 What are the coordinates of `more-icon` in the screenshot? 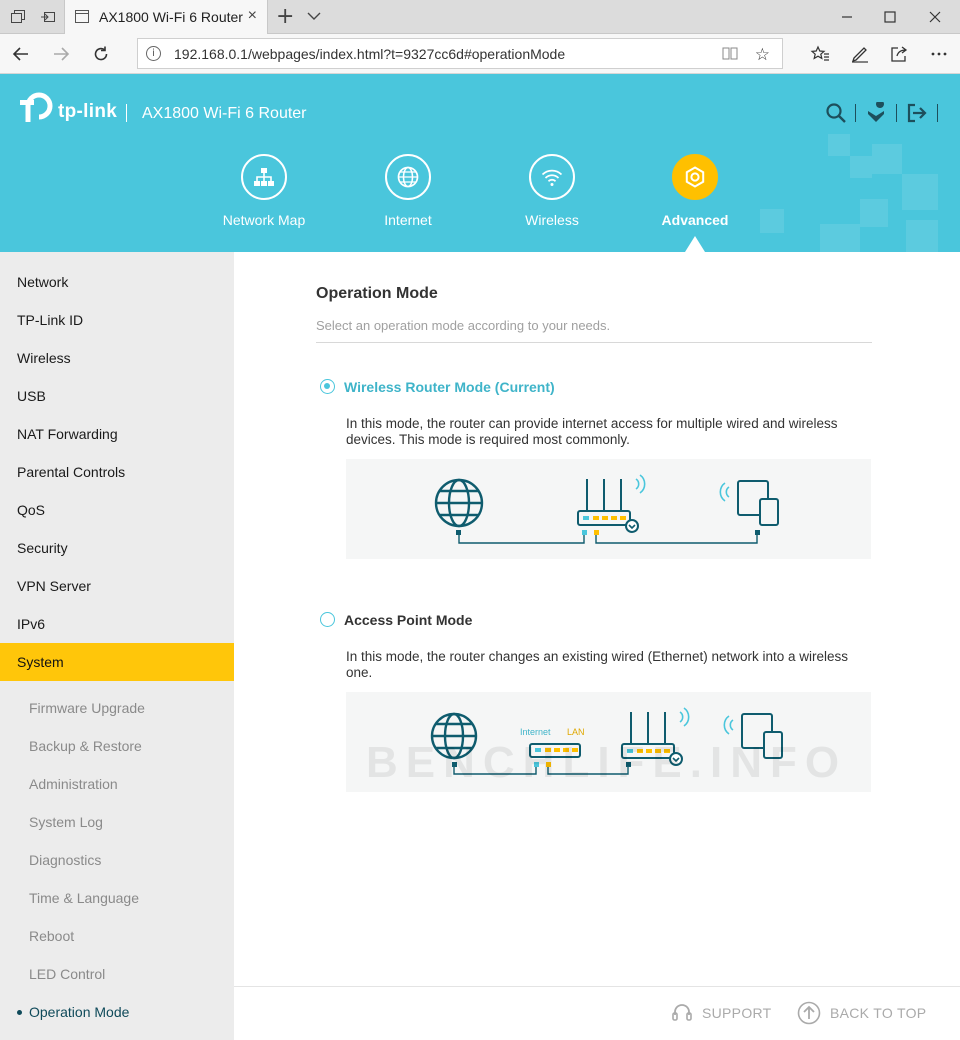 It's located at (939, 54).